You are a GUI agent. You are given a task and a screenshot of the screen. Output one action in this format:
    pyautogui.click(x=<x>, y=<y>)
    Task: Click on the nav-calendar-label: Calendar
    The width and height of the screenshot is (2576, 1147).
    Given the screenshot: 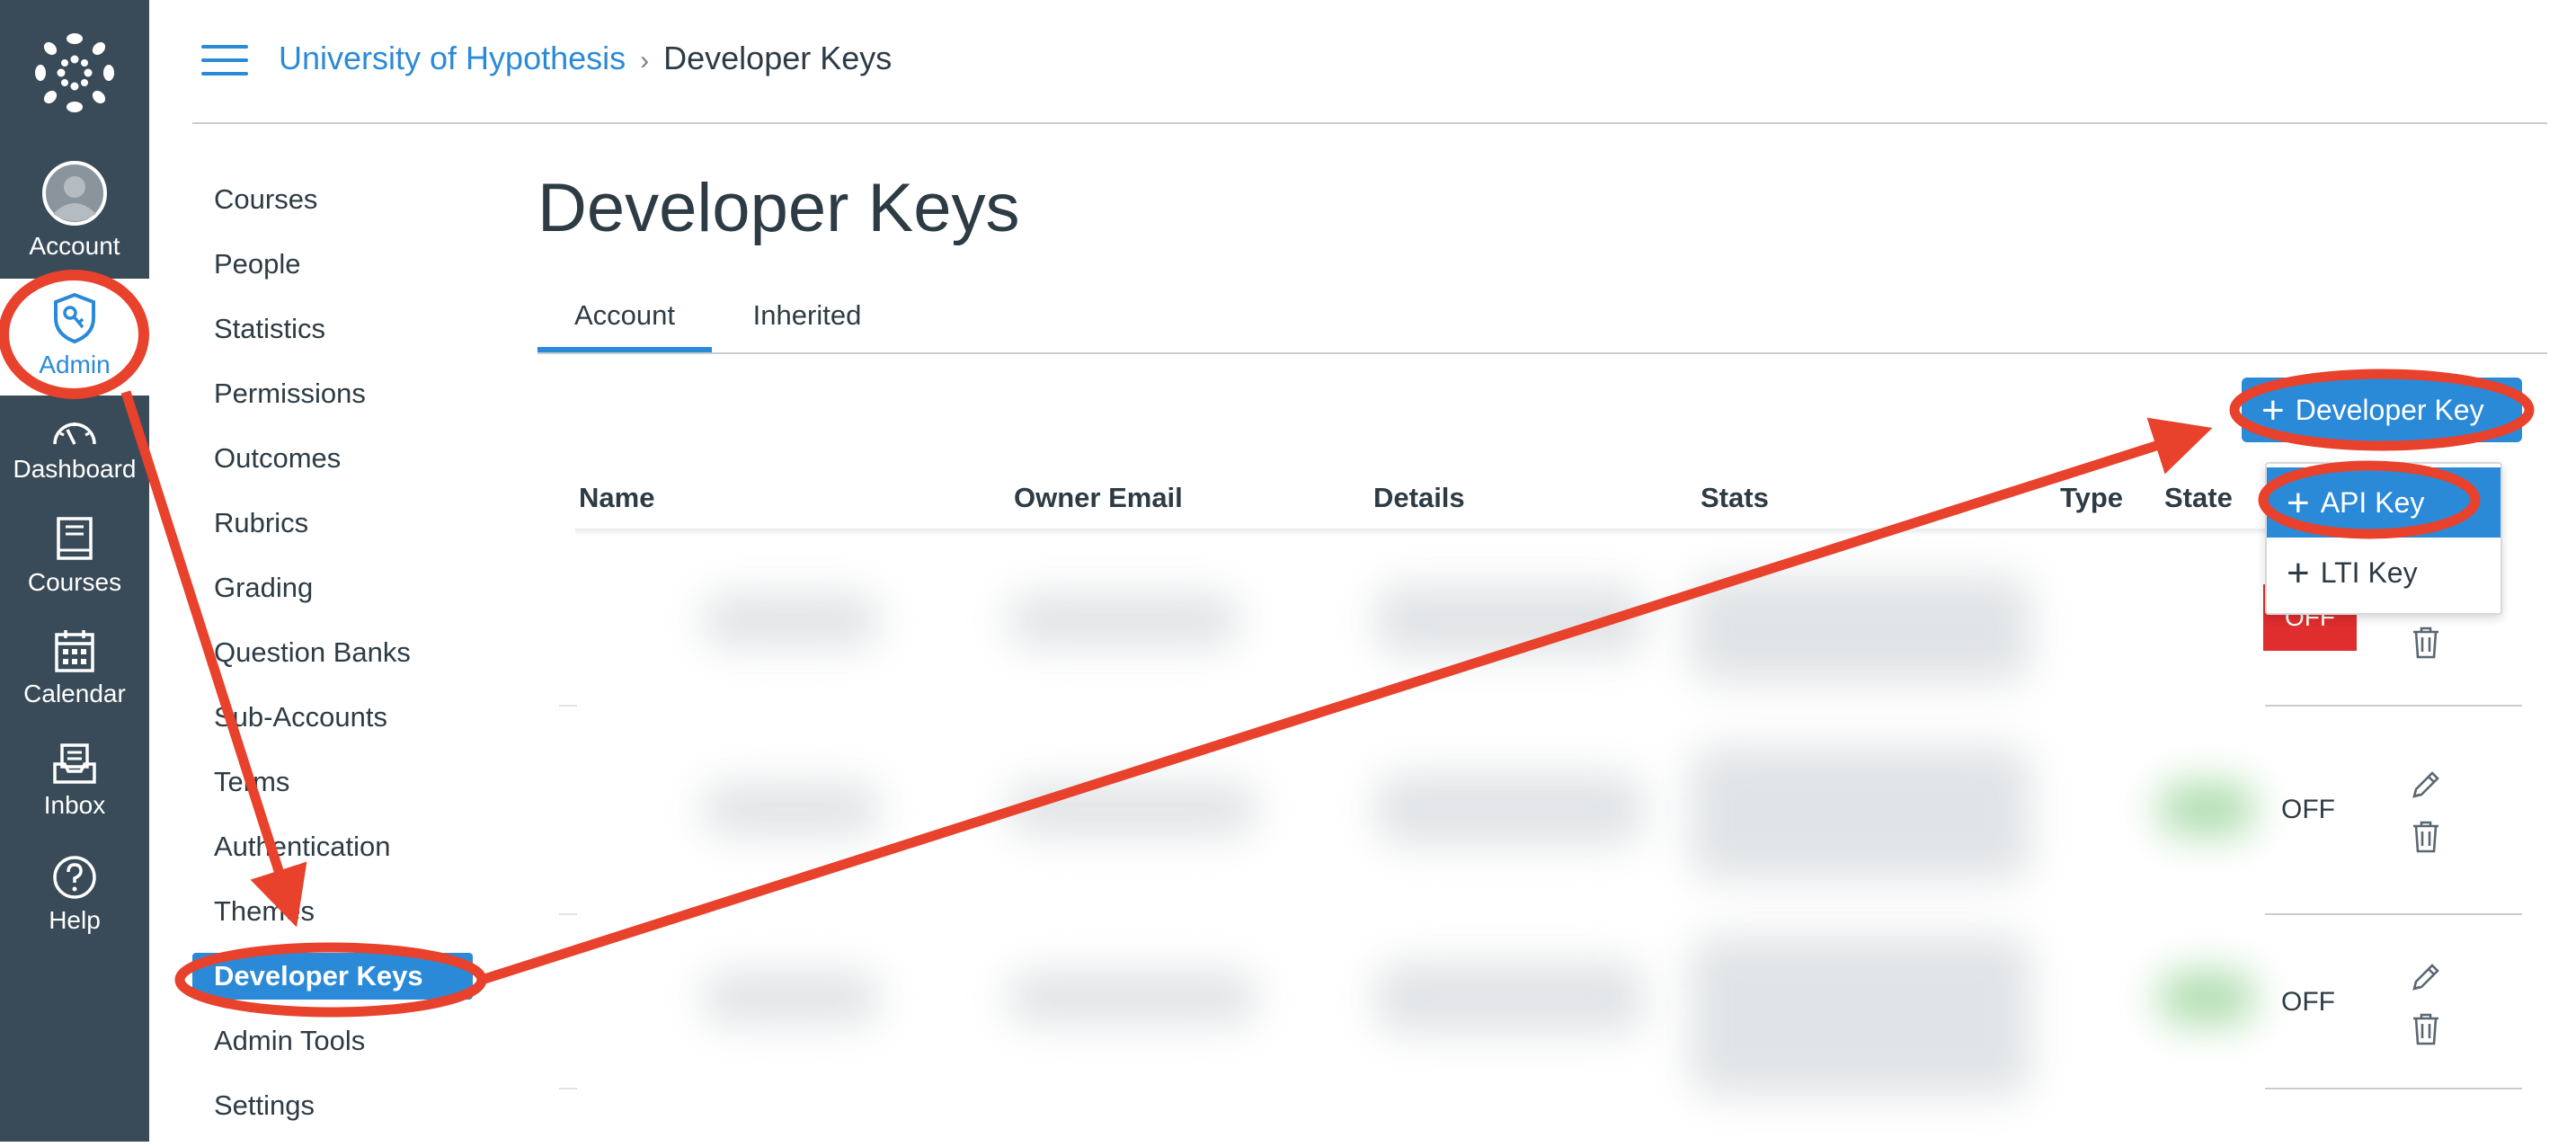 What is the action you would take?
    pyautogui.click(x=74, y=693)
    